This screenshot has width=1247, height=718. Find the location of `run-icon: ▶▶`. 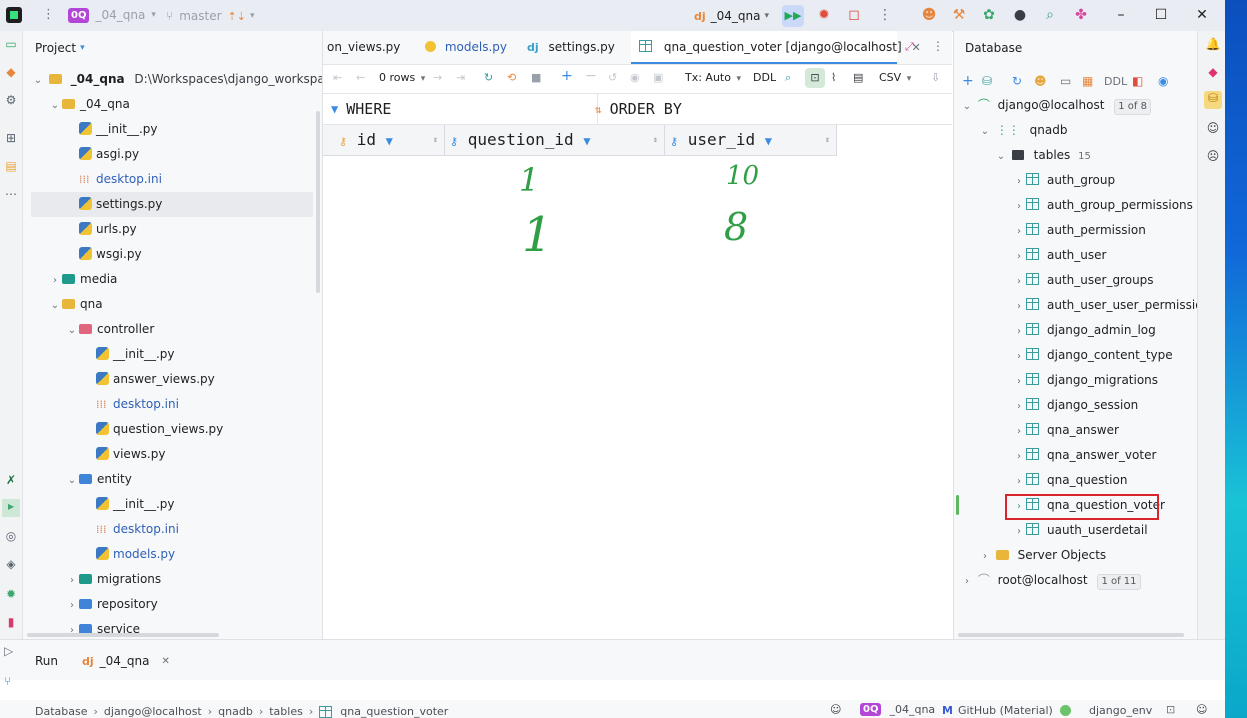

run-icon: ▶▶ is located at coordinates (793, 16).